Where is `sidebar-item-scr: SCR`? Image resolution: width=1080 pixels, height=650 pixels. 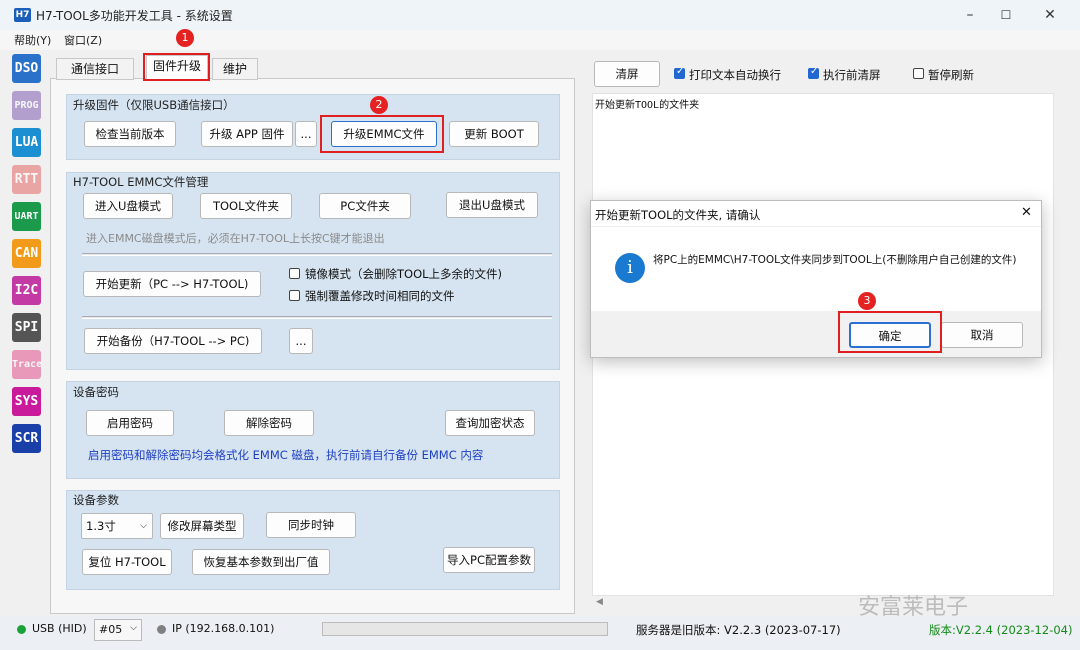 sidebar-item-scr: SCR is located at coordinates (26, 438).